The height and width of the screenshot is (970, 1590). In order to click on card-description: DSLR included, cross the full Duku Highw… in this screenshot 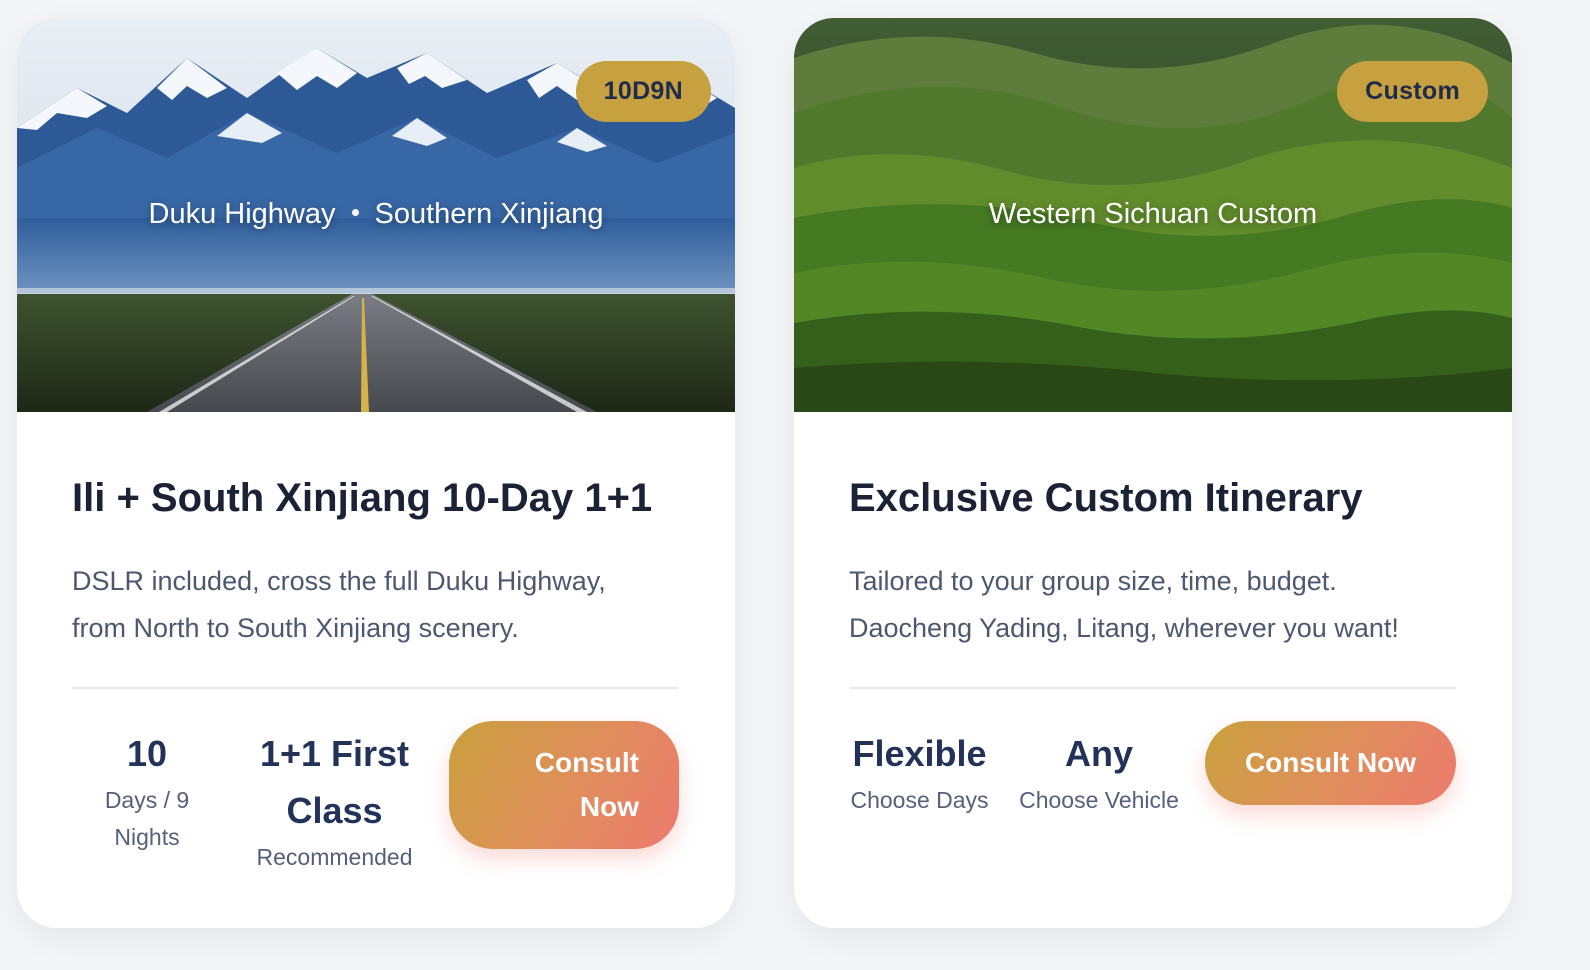, I will do `click(382, 605)`.